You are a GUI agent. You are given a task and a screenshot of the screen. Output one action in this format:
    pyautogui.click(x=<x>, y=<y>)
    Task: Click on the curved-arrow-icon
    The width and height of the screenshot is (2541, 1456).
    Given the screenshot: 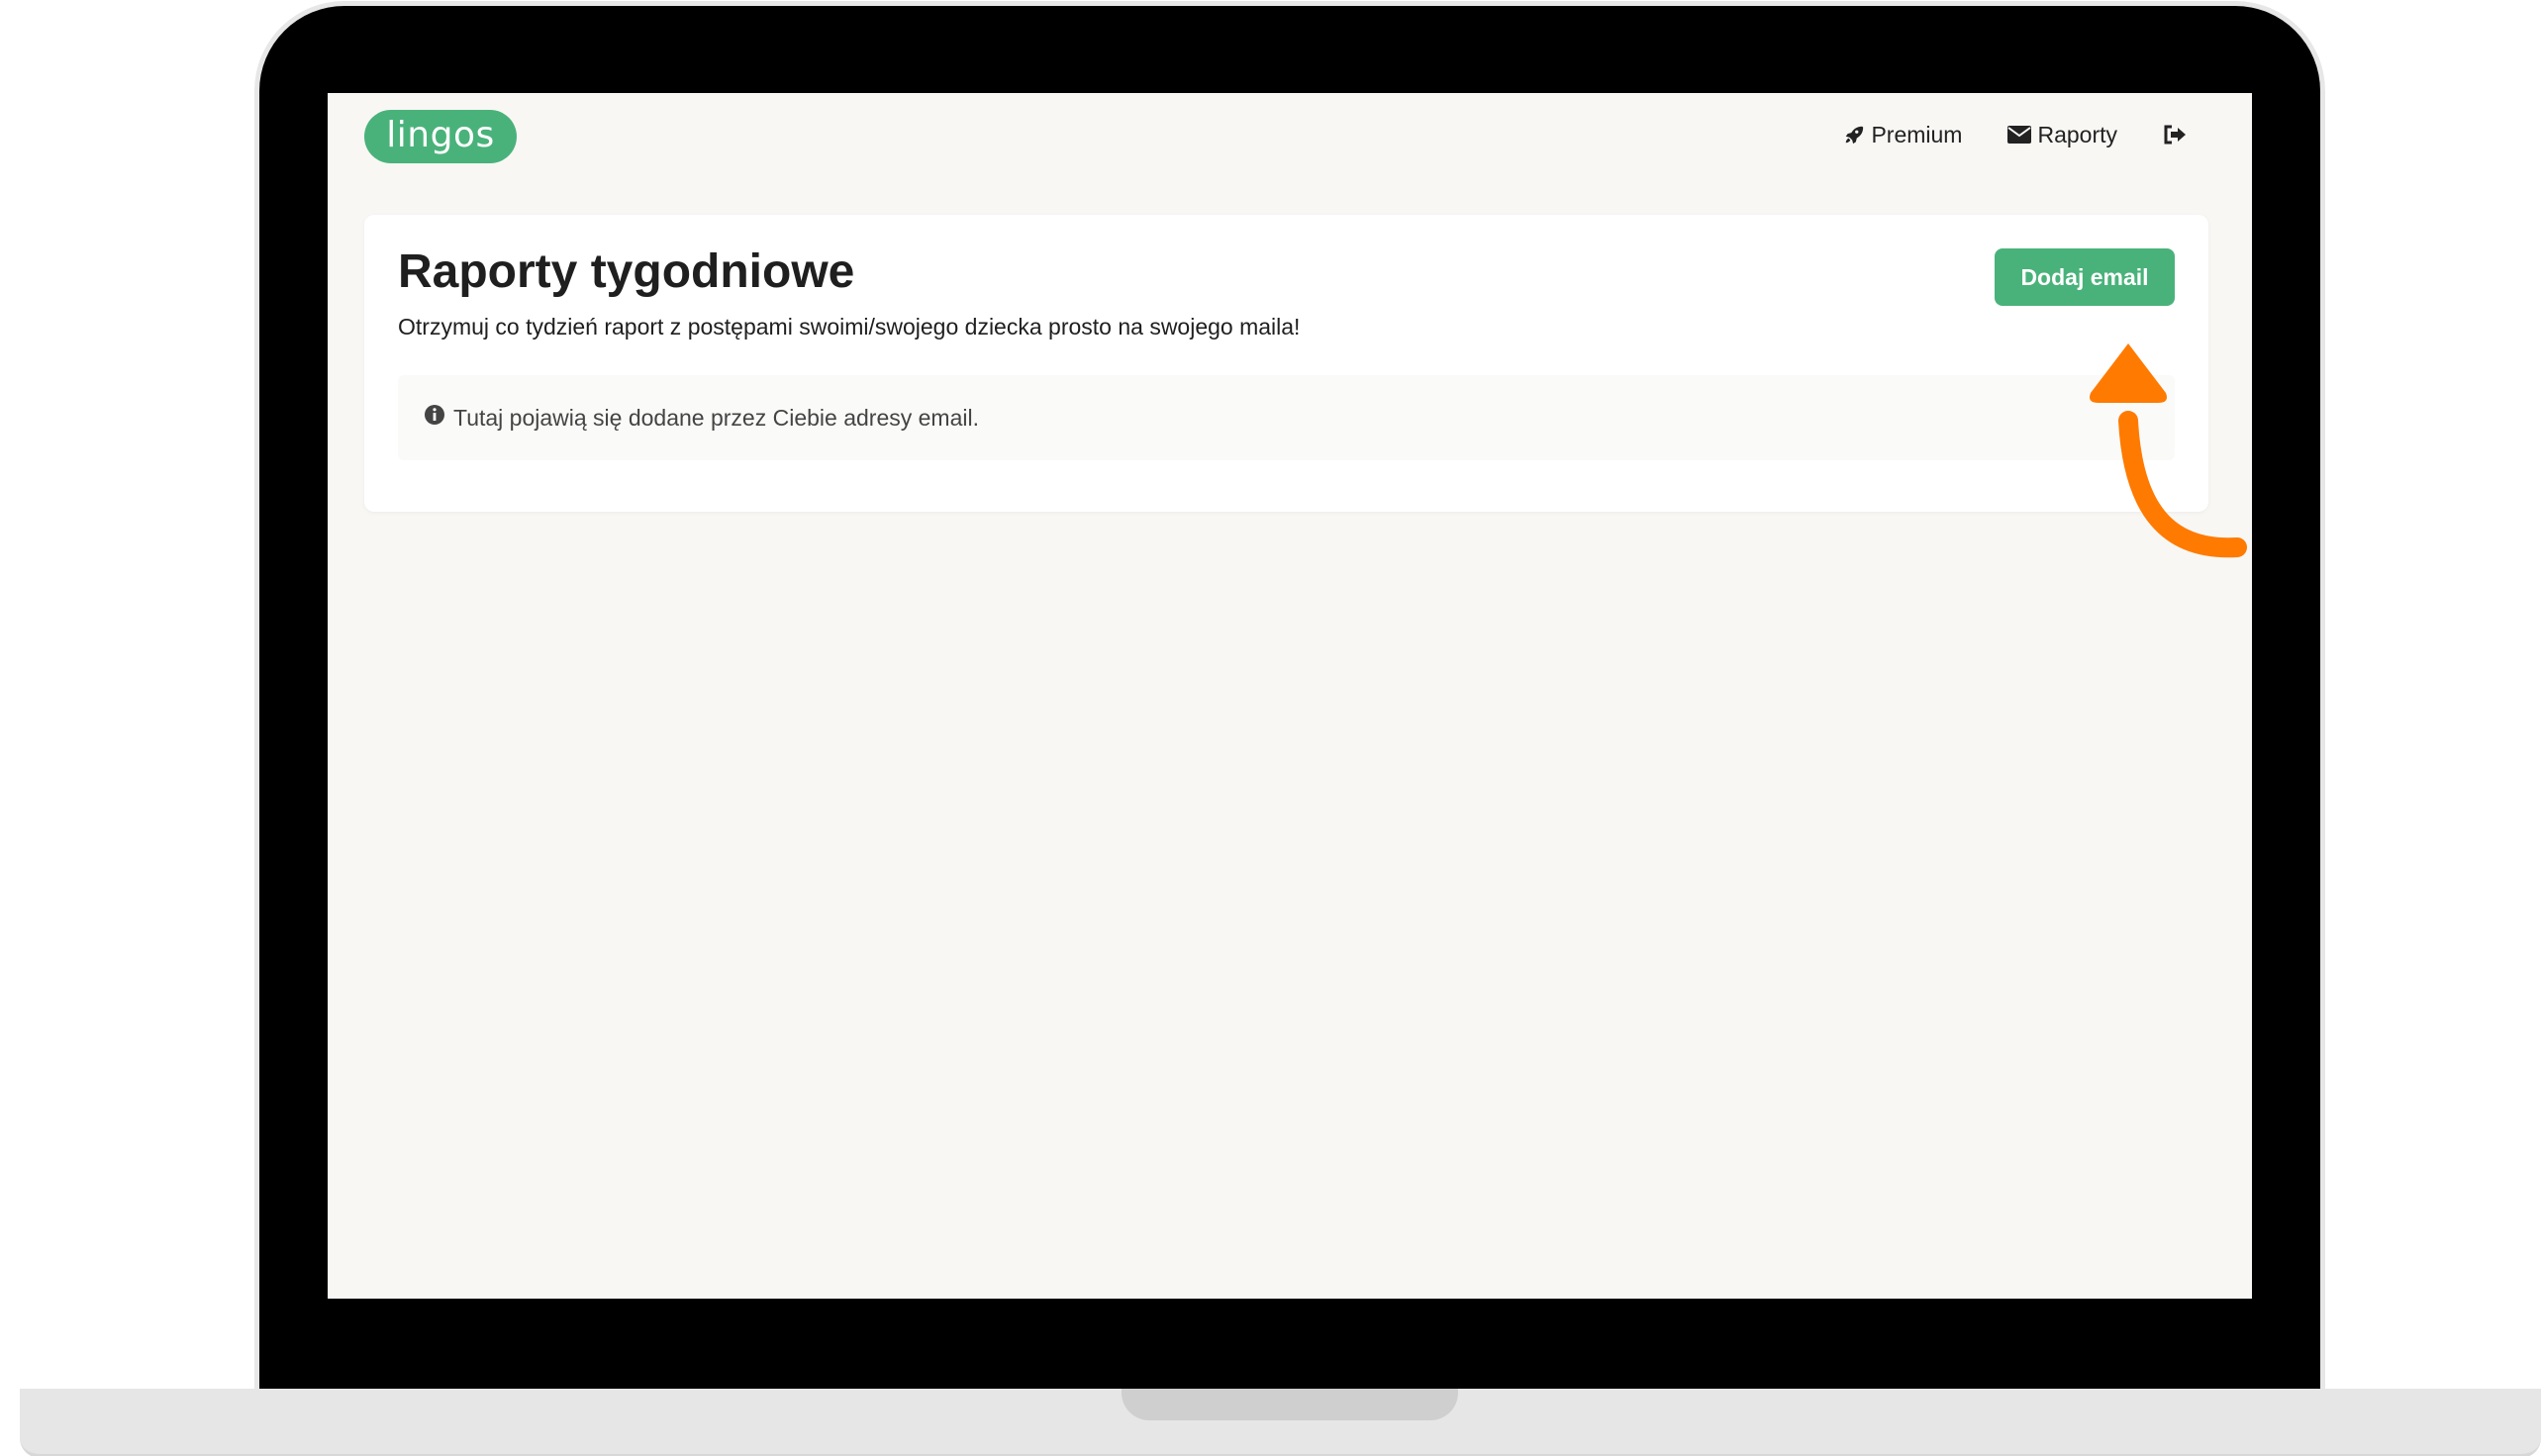 What is the action you would take?
    pyautogui.click(x=2148, y=457)
    